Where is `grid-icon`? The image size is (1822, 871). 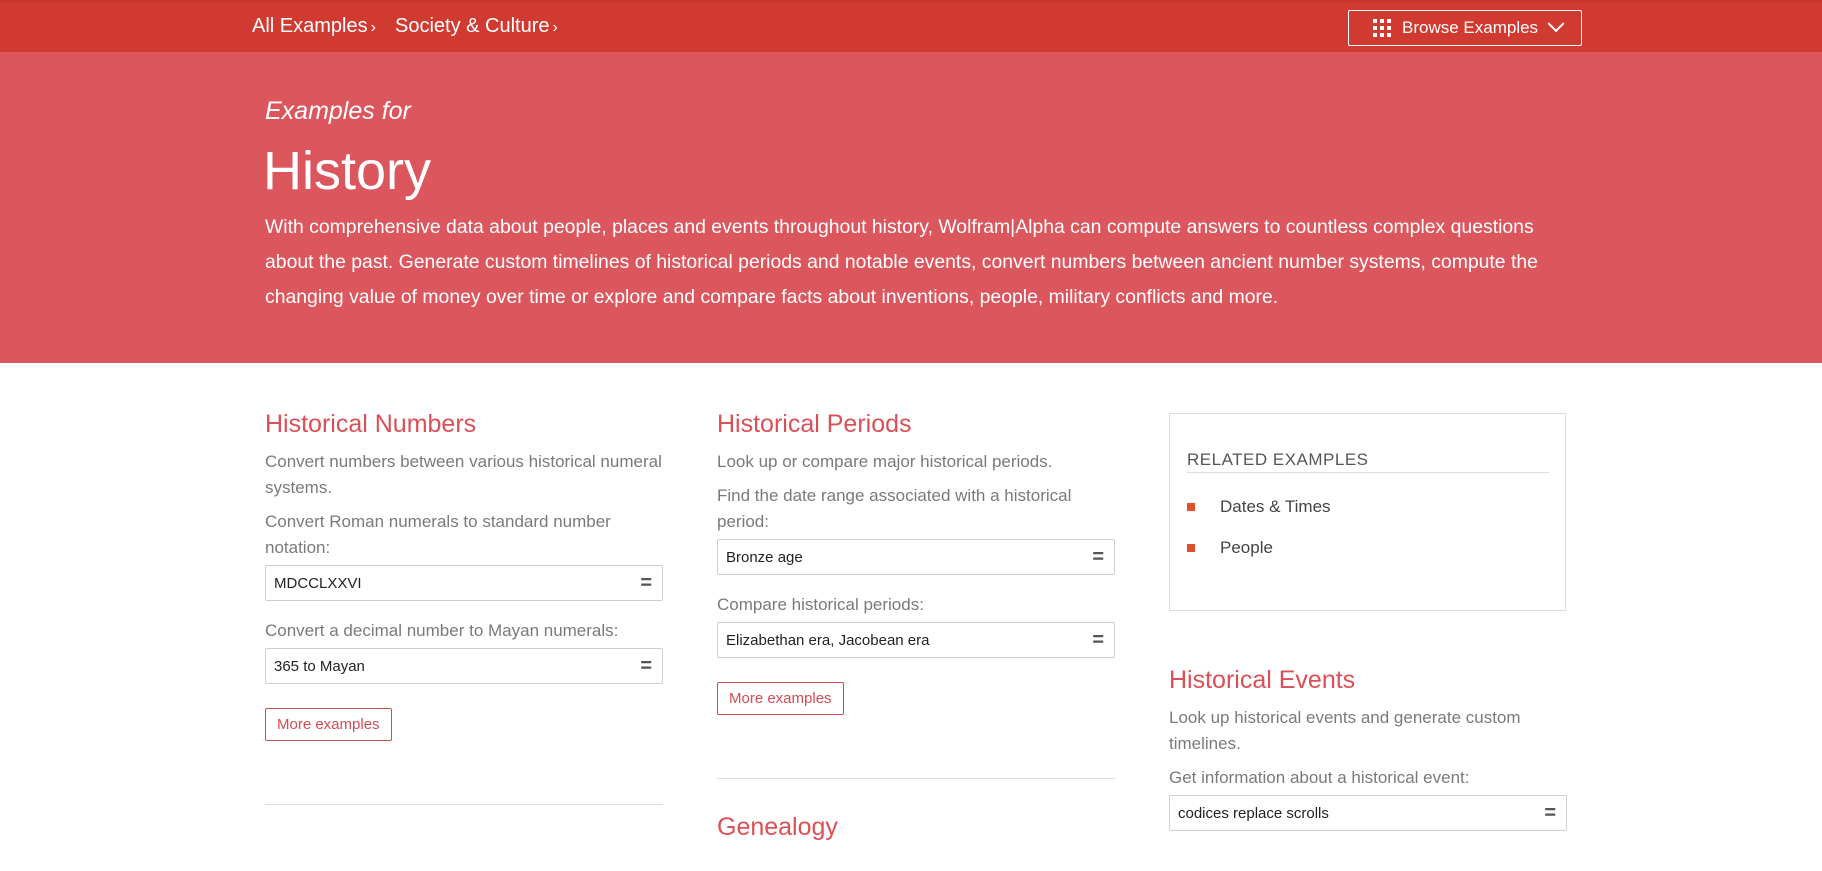
grid-icon is located at coordinates (1382, 28).